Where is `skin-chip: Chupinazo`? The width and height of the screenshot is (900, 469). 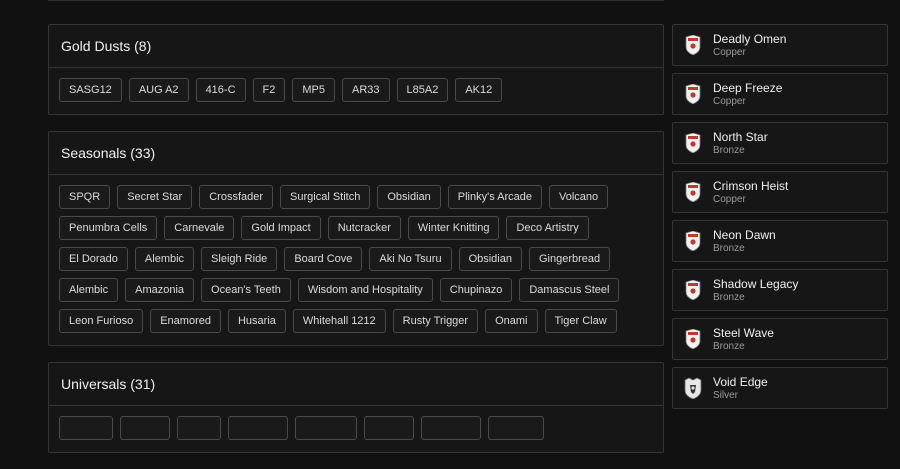 skin-chip: Chupinazo is located at coordinates (476, 290).